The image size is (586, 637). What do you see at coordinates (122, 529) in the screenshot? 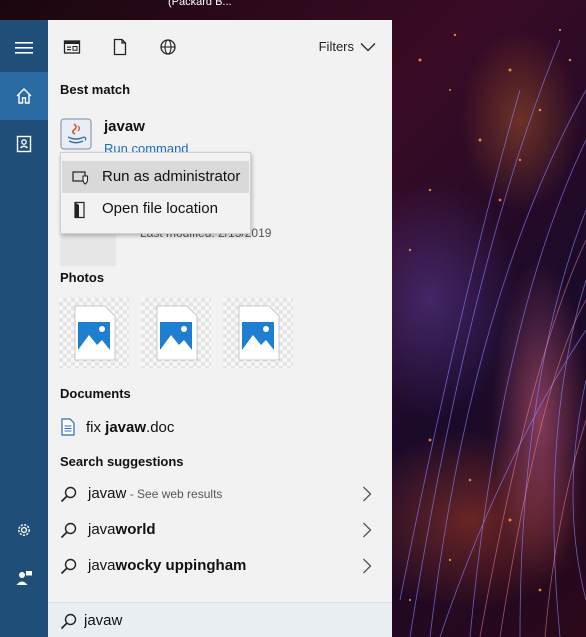
I see `suggestion-text: javaworld` at bounding box center [122, 529].